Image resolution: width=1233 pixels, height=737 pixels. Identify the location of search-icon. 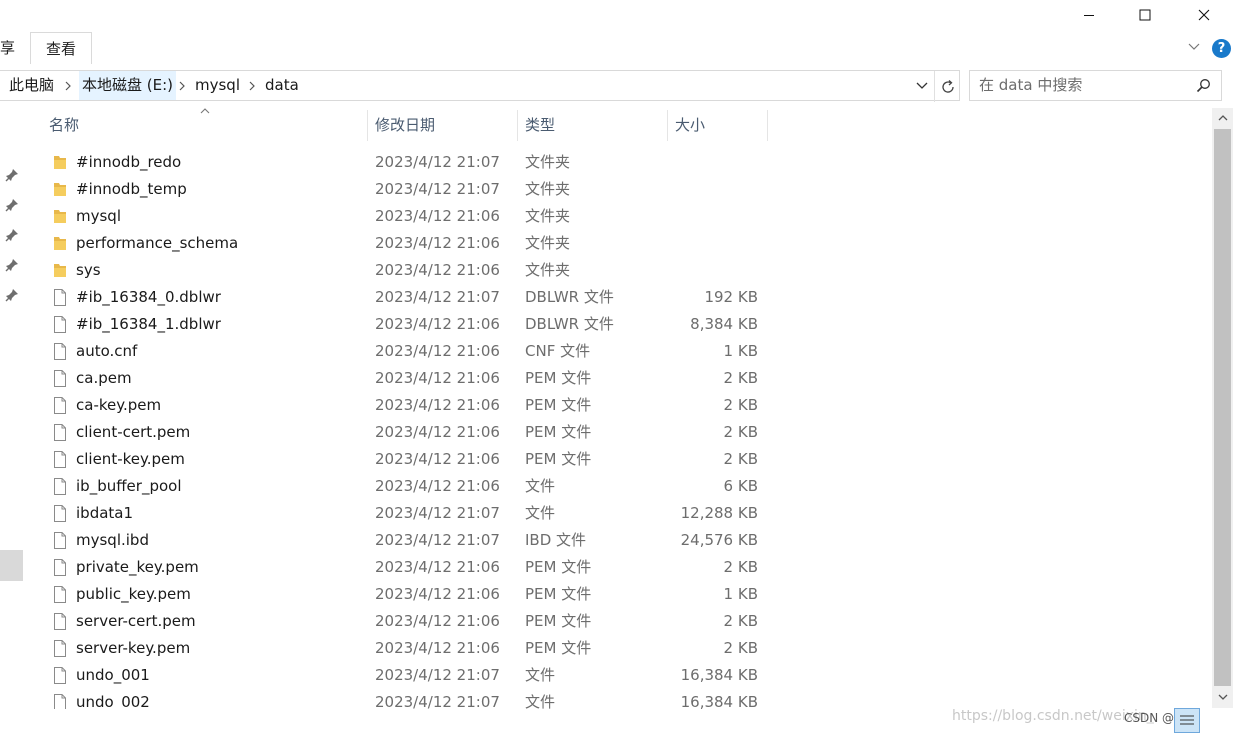
(1203, 85).